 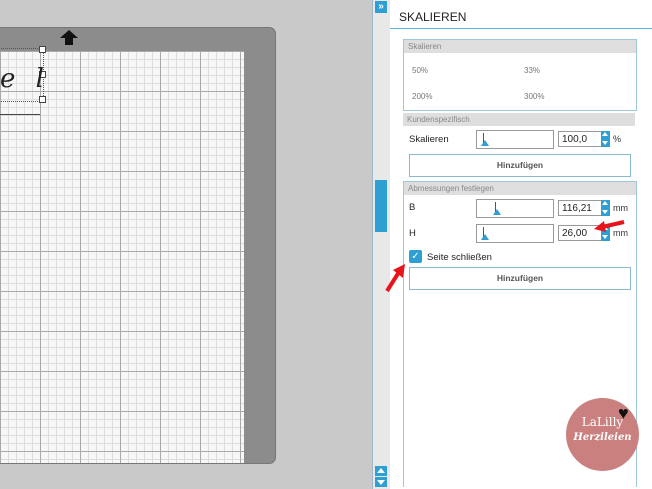 I want to click on logo-line2: Herzileien, so click(x=602, y=437).